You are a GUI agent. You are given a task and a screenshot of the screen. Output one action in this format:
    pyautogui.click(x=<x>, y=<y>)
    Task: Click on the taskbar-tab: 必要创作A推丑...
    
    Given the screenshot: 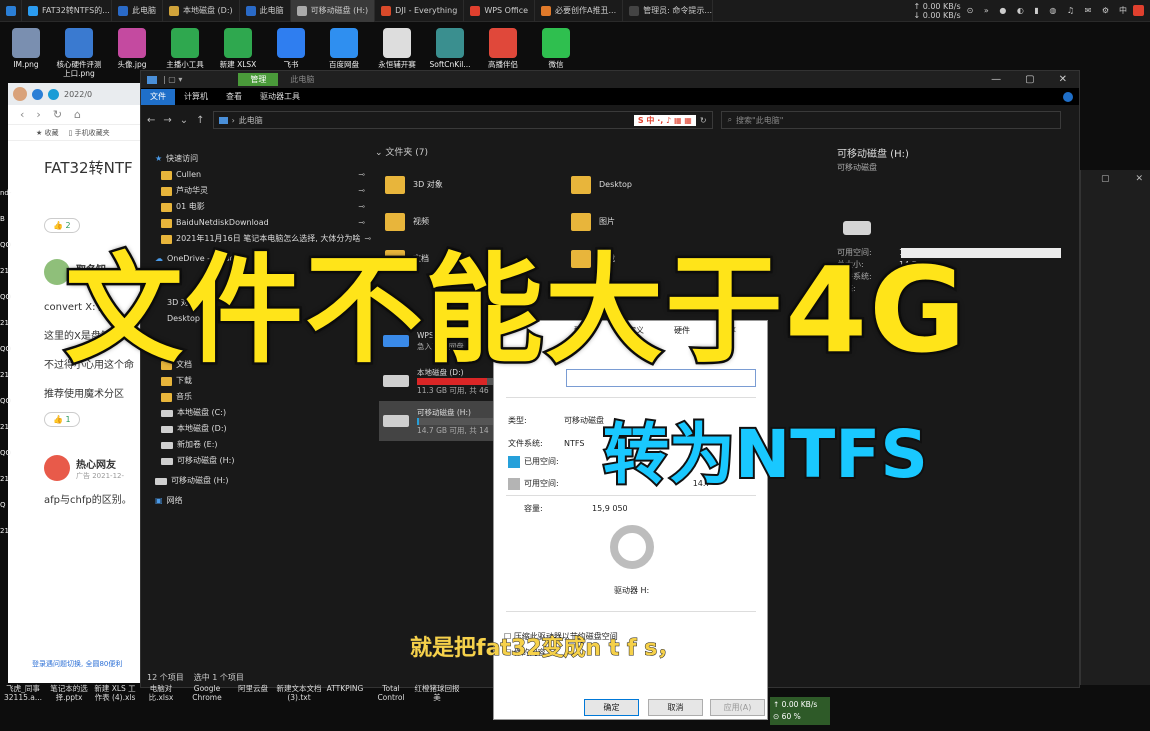 What is the action you would take?
    pyautogui.click(x=579, y=11)
    